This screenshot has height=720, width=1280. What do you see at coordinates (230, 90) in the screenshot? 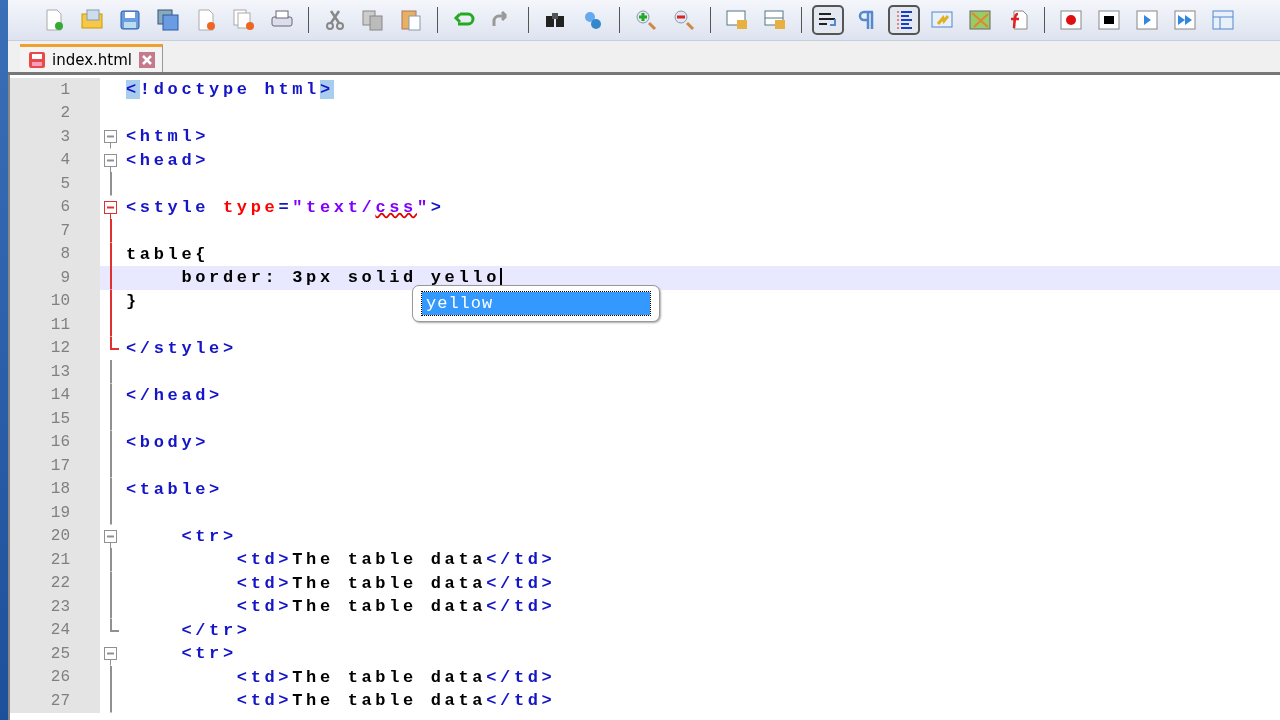
I see `code-line: <!doctype html>` at bounding box center [230, 90].